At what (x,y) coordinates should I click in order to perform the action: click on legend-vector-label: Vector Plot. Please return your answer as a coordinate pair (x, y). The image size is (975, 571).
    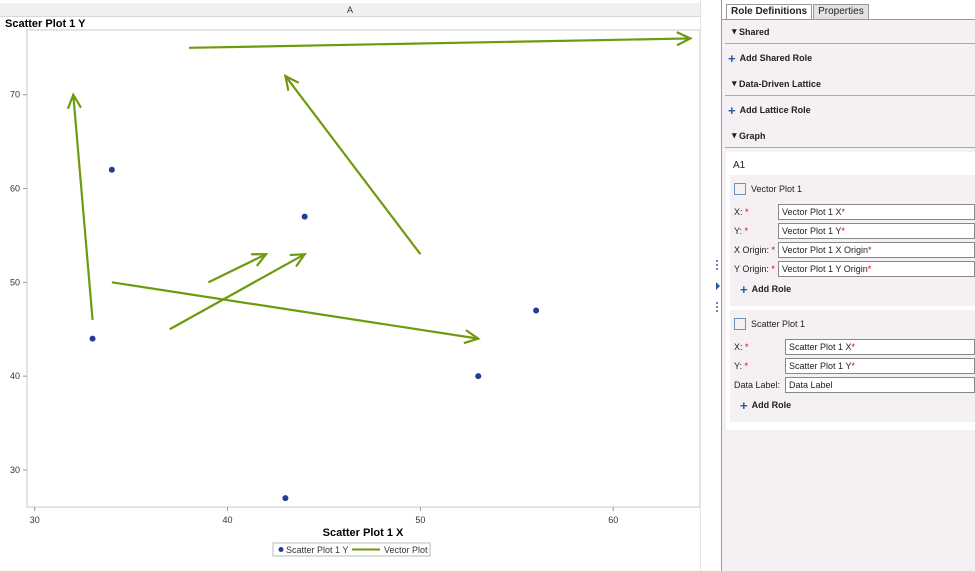
    Looking at the image, I should click on (406, 550).